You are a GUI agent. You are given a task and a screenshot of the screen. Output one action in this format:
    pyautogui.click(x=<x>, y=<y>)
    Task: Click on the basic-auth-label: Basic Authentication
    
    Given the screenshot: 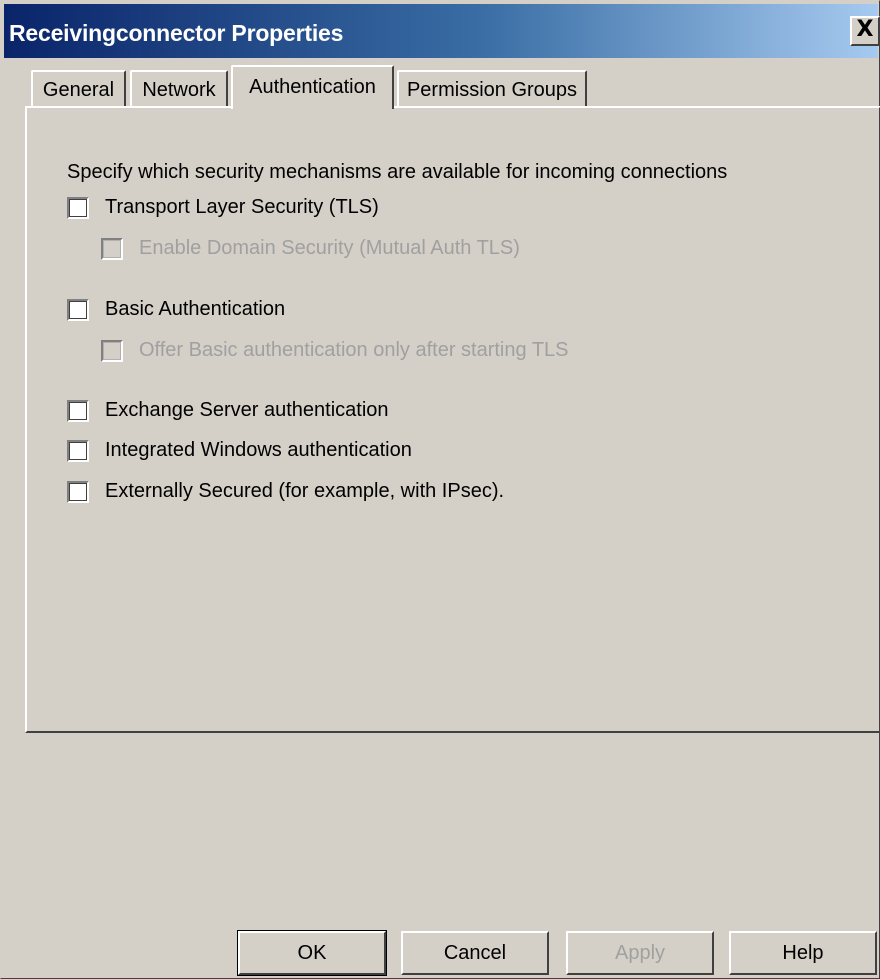 What is the action you would take?
    pyautogui.click(x=195, y=309)
    